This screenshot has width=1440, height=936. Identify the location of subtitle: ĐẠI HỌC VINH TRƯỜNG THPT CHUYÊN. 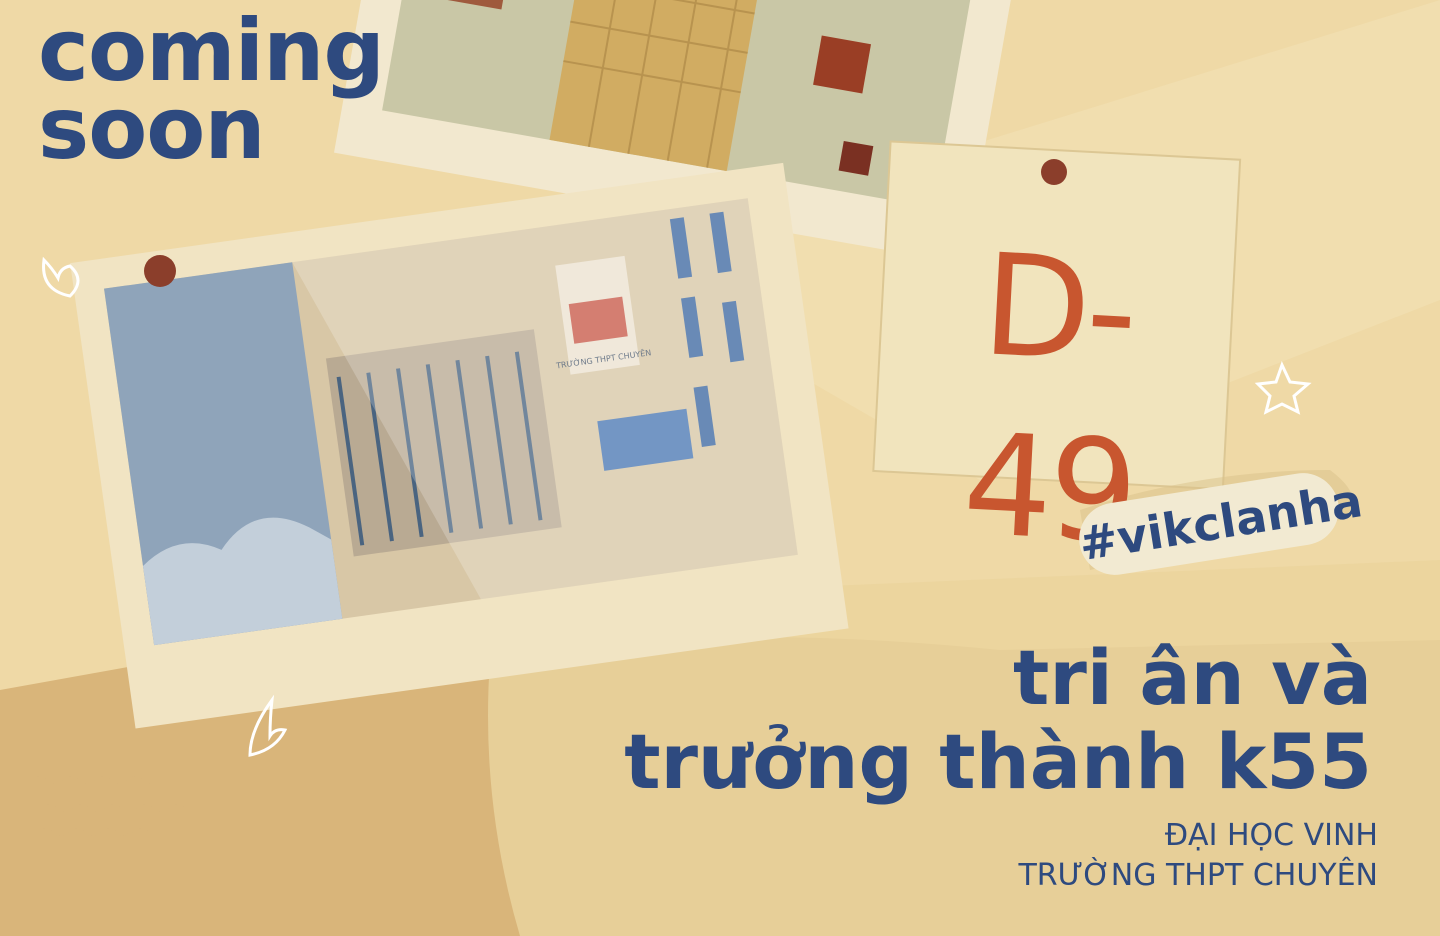
(1198, 856).